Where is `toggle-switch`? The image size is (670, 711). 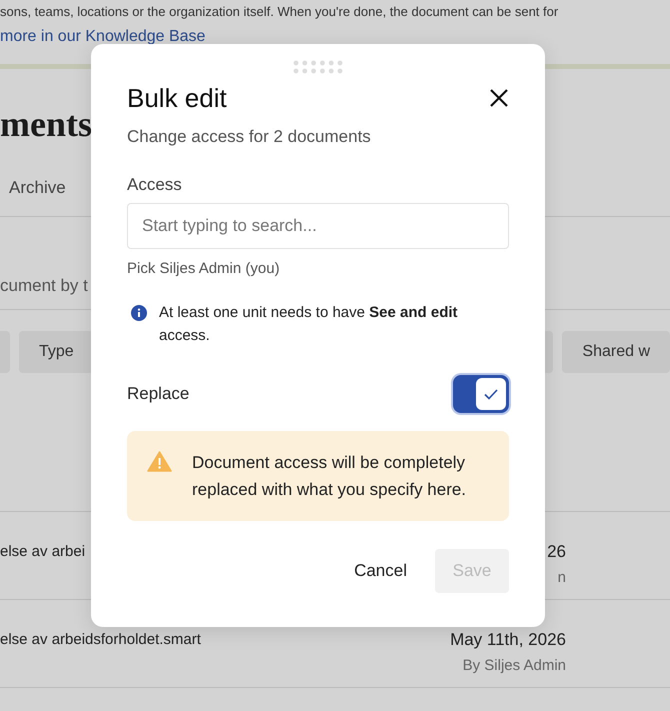 toggle-switch is located at coordinates (481, 394).